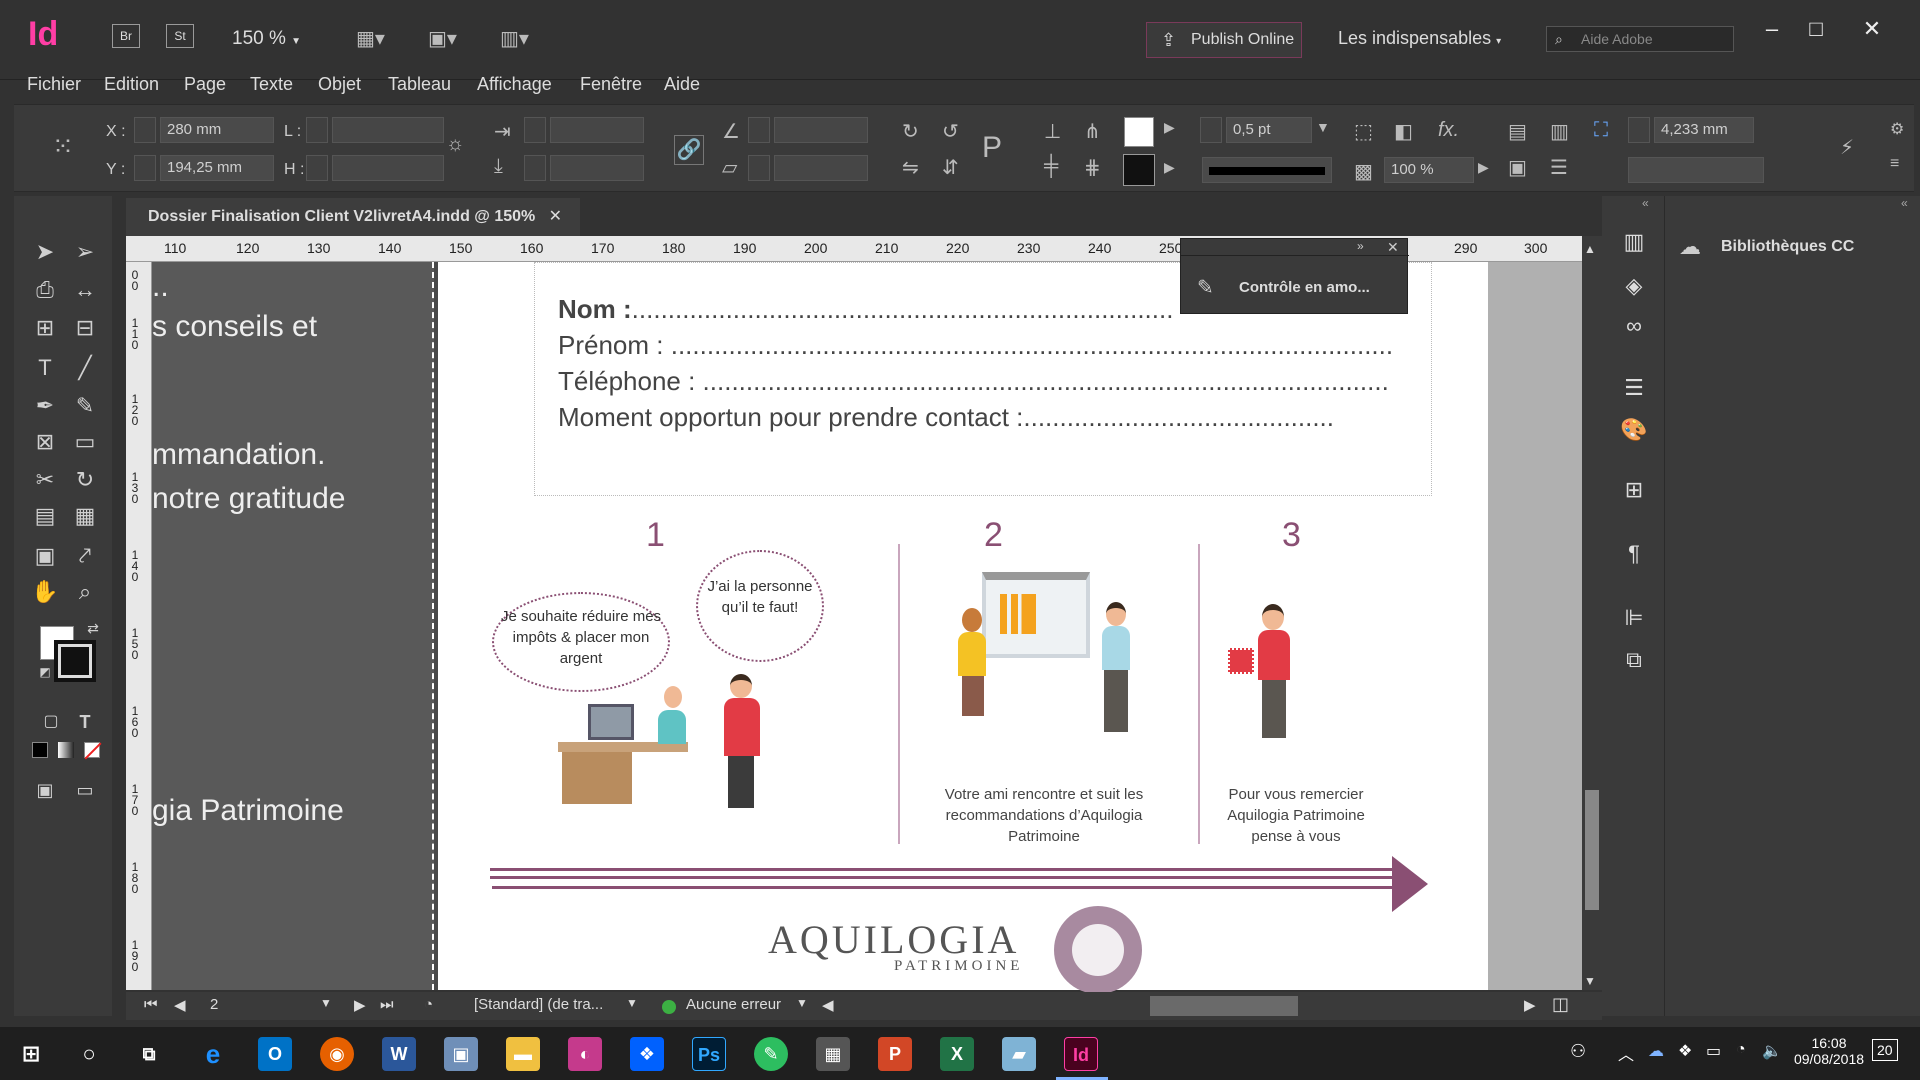 This screenshot has width=1920, height=1080. I want to click on apply-none-icon, so click(93, 751).